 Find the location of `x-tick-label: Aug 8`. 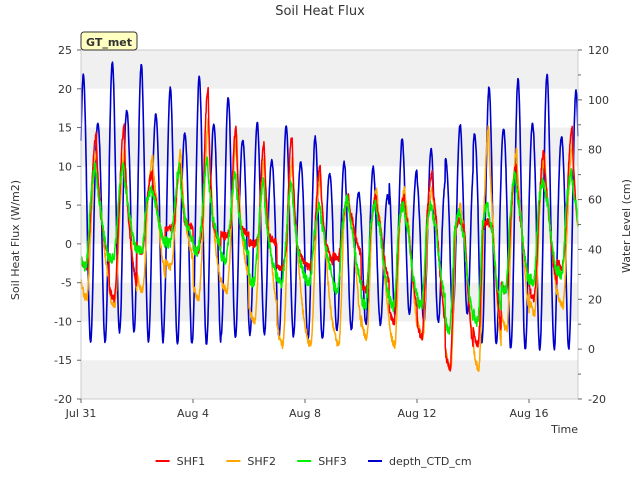

x-tick-label: Aug 8 is located at coordinates (305, 413).